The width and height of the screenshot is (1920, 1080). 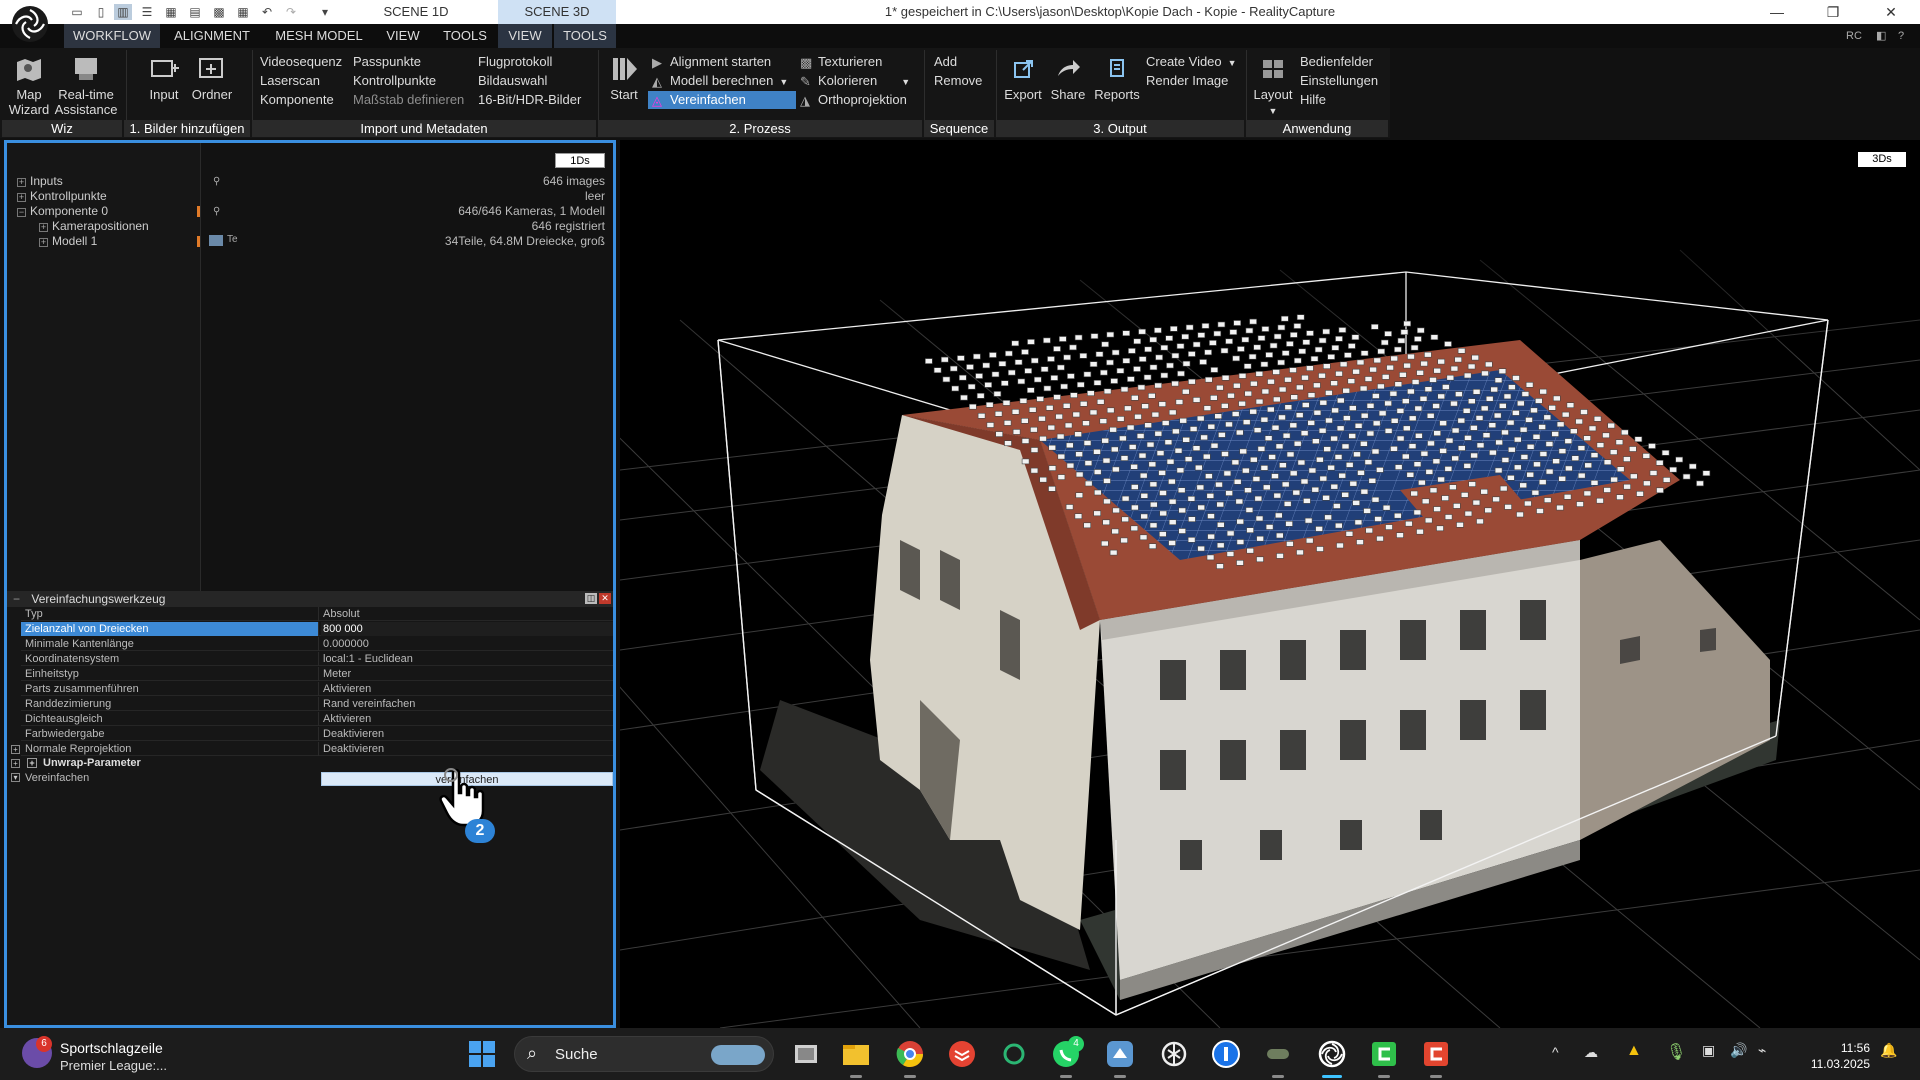 What do you see at coordinates (123, 12) in the screenshot?
I see `layout-3-icon: ▥` at bounding box center [123, 12].